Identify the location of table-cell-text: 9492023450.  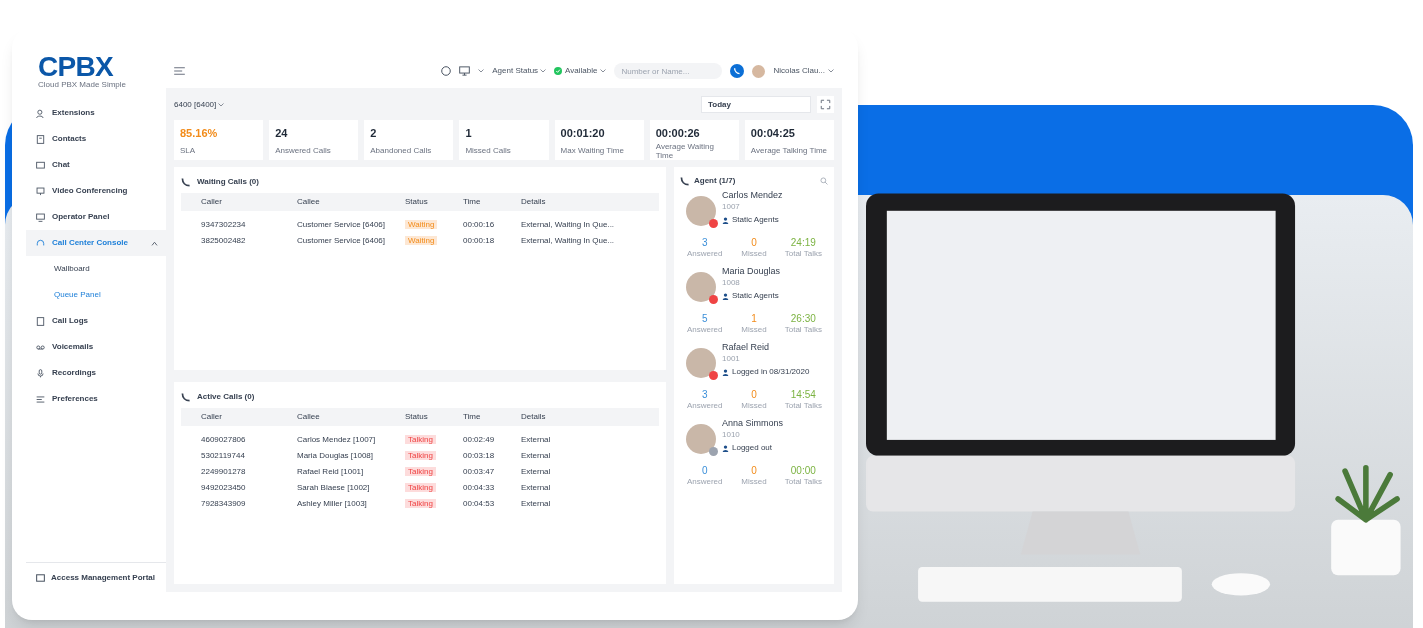
(224, 487).